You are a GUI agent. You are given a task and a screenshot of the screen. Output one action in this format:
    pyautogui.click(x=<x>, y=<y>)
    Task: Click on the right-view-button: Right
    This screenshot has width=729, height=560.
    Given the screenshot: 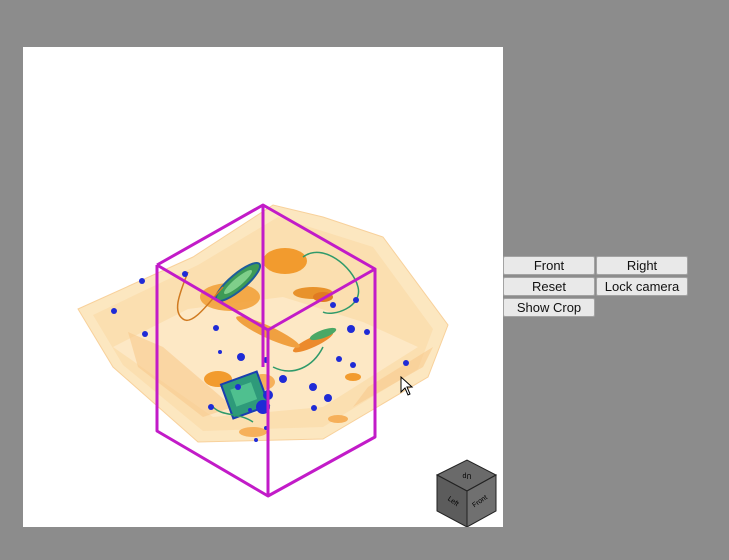 What is the action you would take?
    pyautogui.click(x=642, y=265)
    